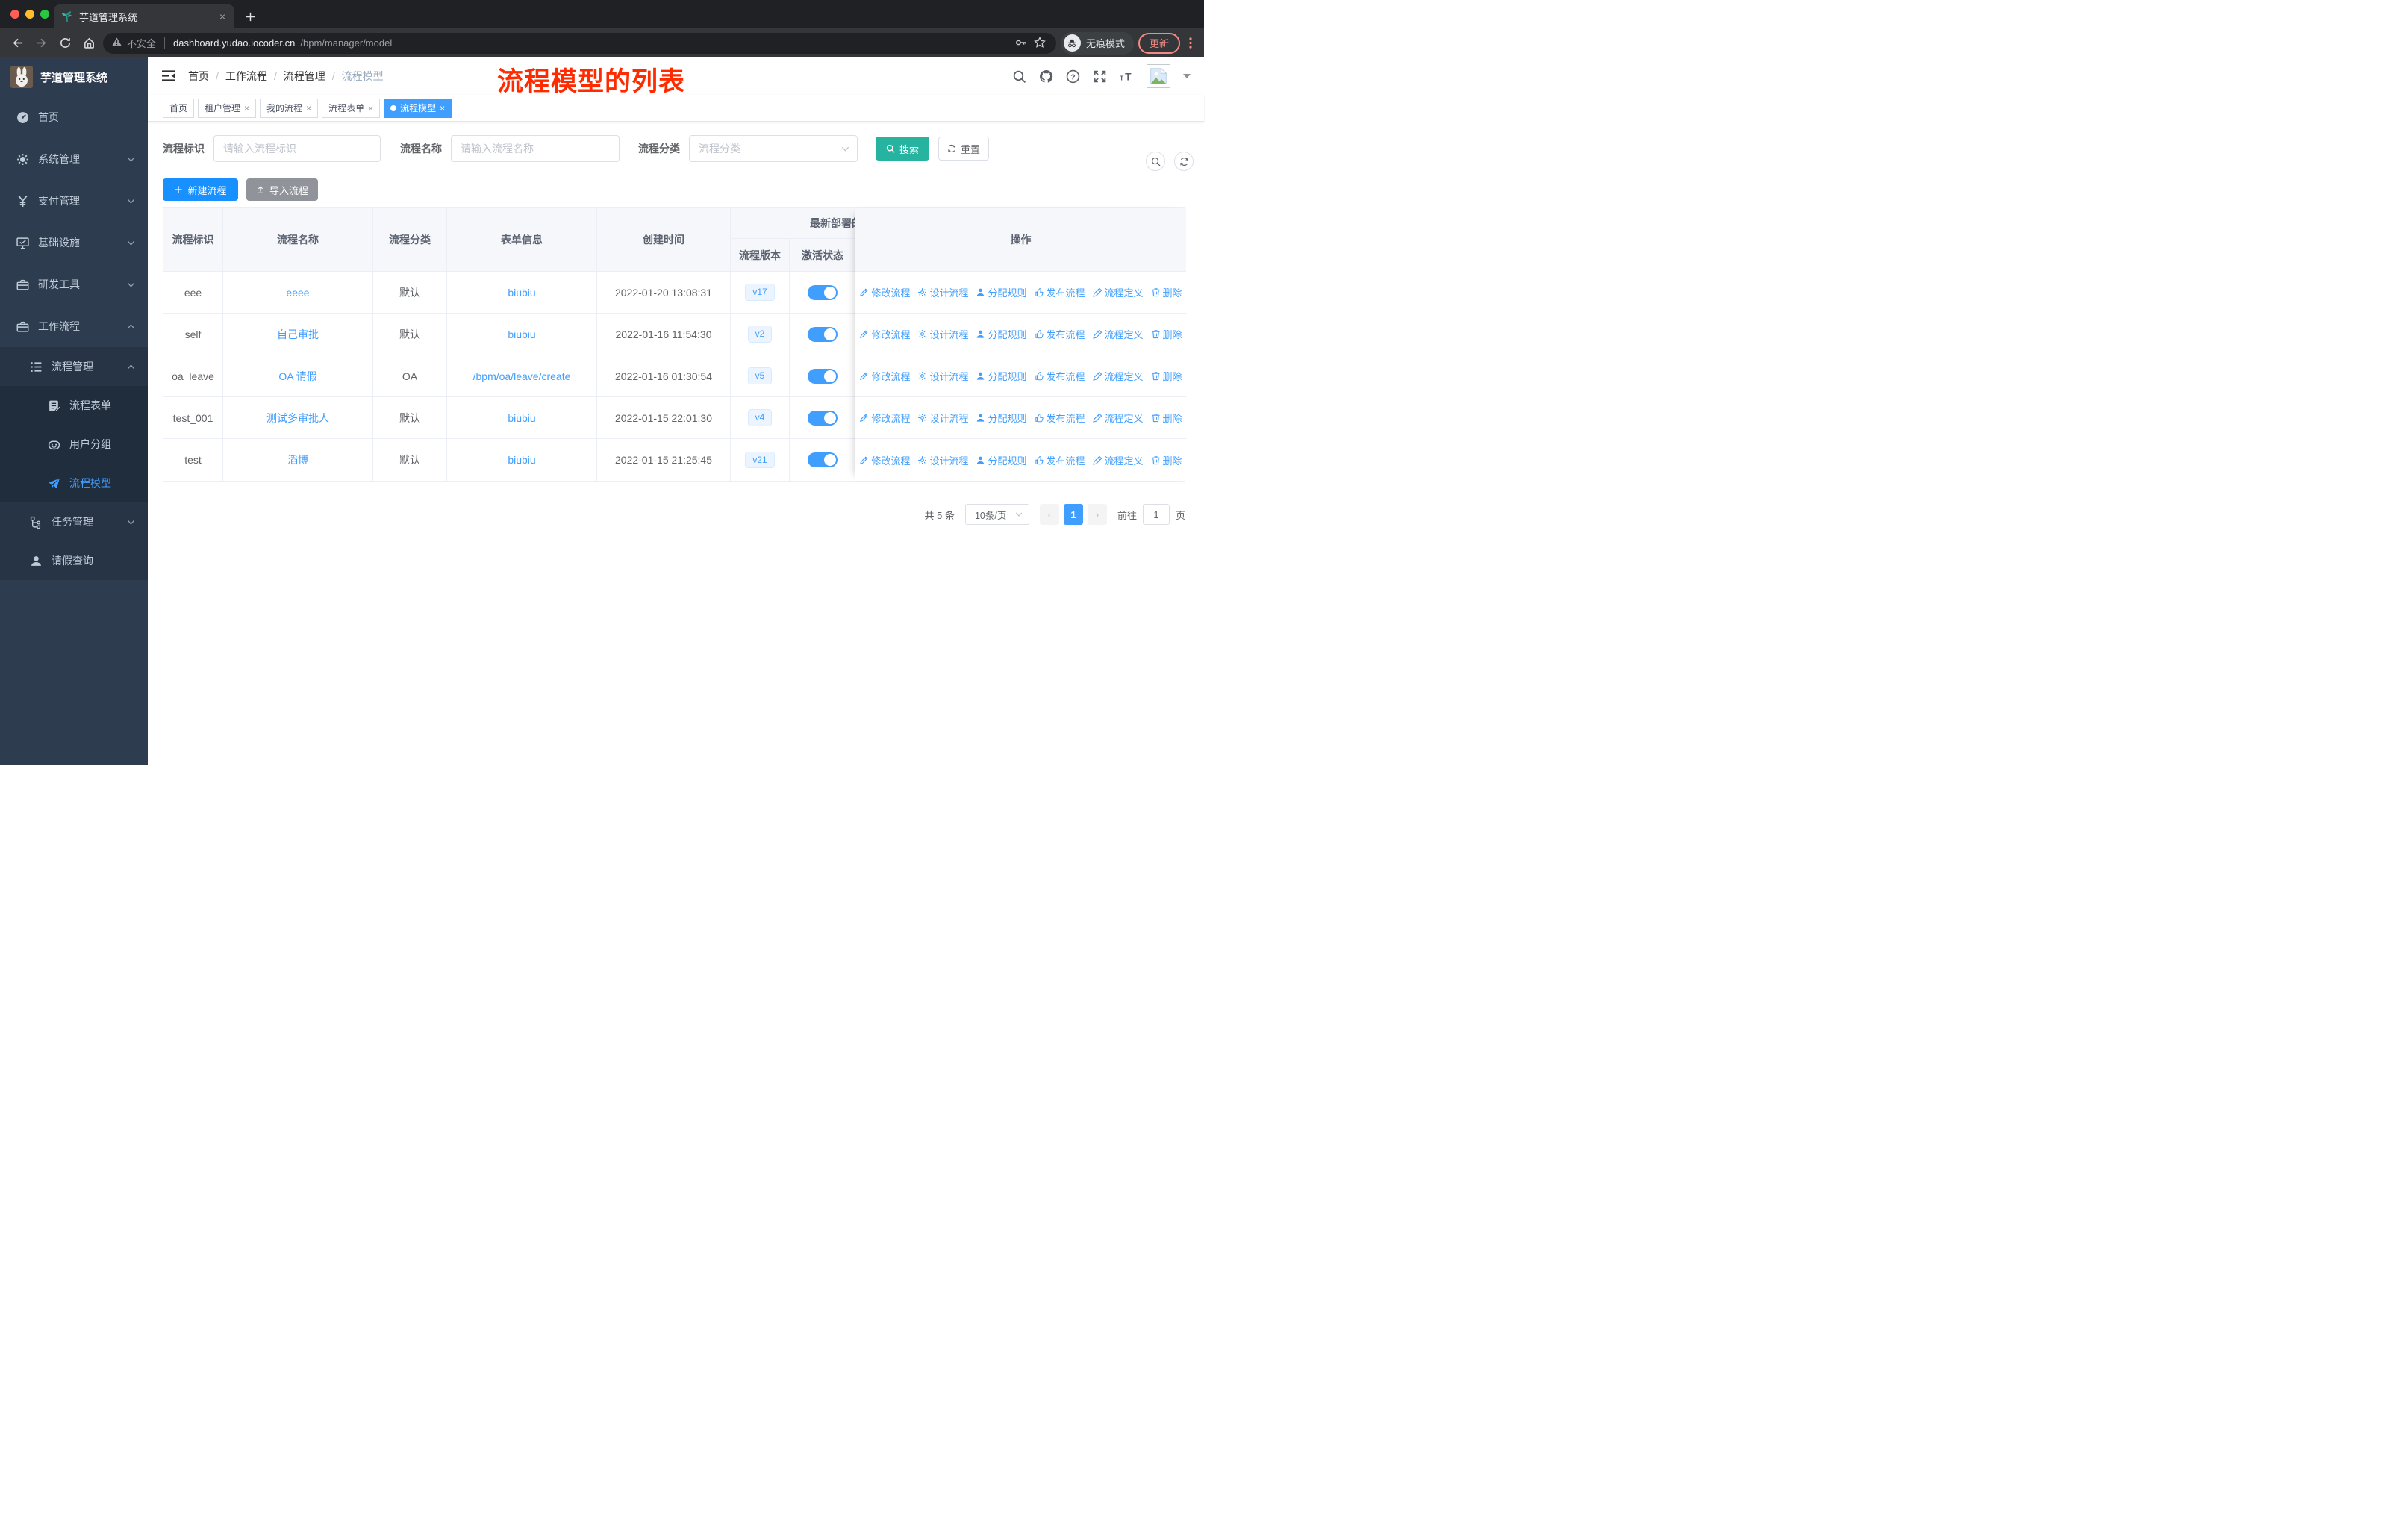 The width and height of the screenshot is (2408, 1529). Describe the element at coordinates (74, 521) in the screenshot. I see `sidebar-item-task-management: 任务管理` at that location.